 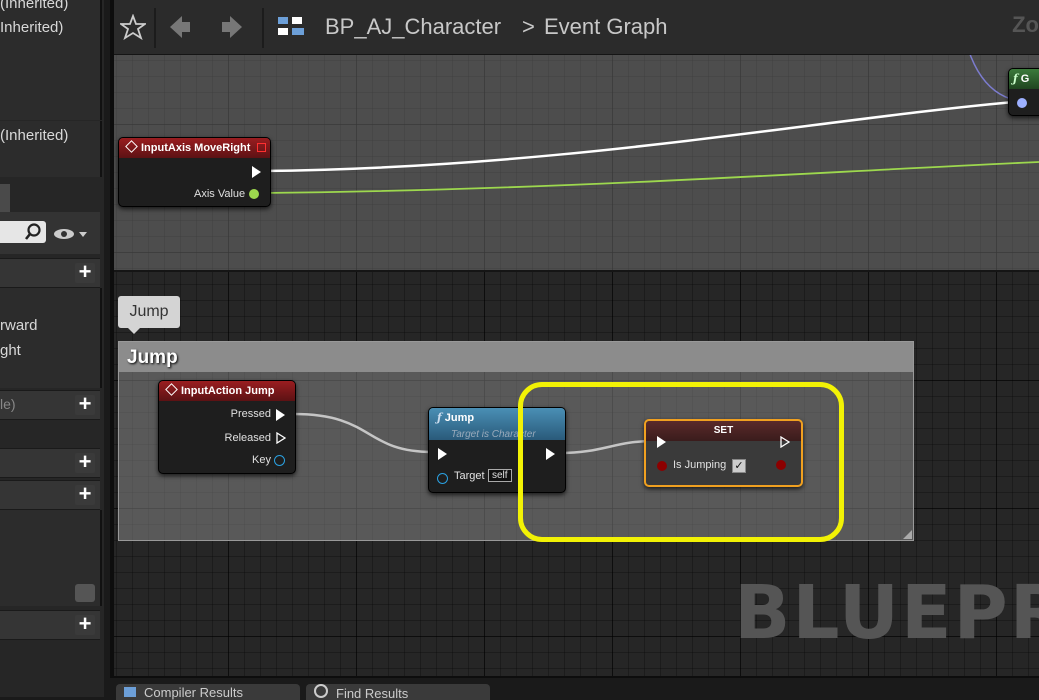 I want to click on node-title-text: InputAction Jump, so click(x=228, y=391).